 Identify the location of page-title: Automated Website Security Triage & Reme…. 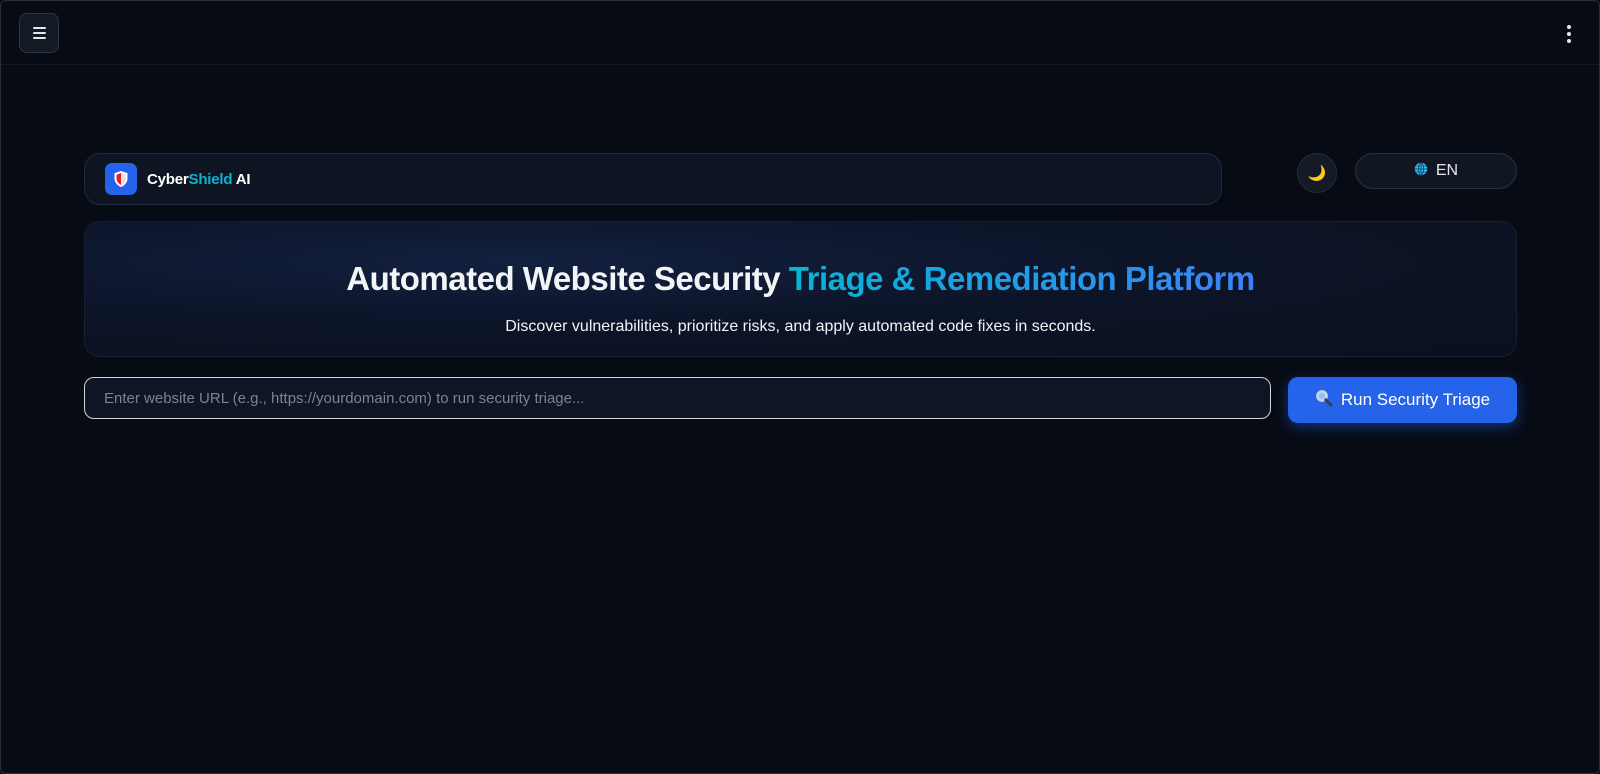
(800, 279).